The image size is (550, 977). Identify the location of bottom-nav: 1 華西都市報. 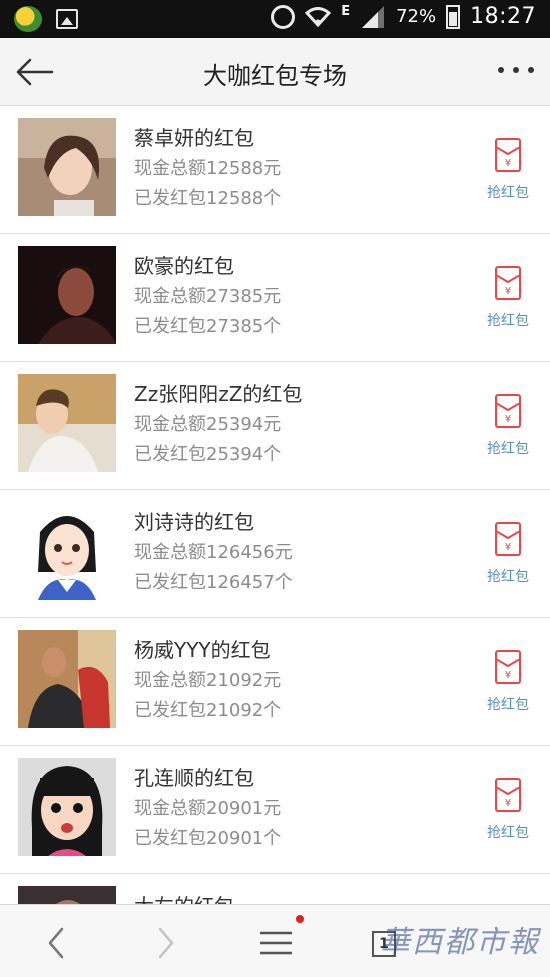
(275, 940).